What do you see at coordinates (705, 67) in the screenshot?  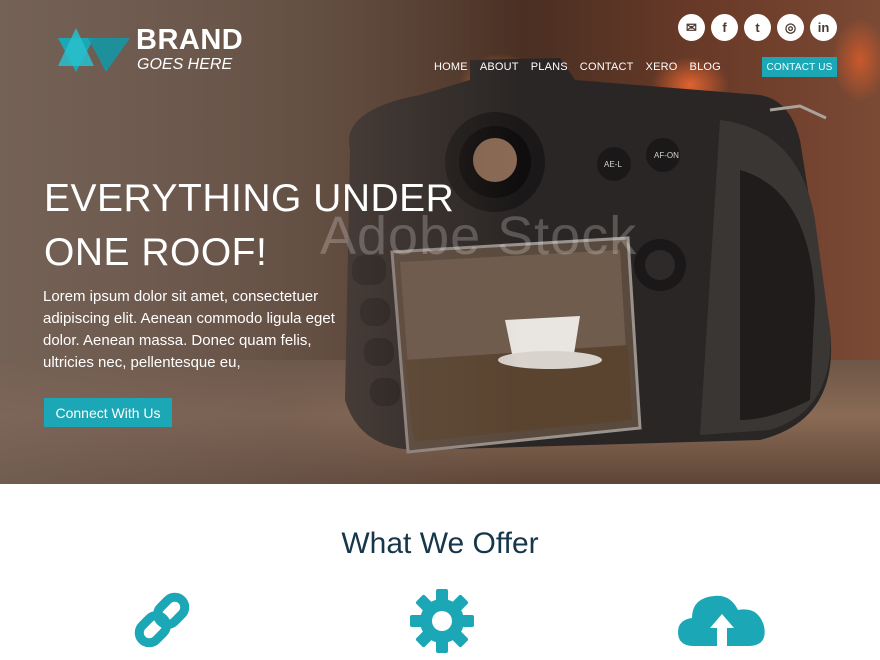 I see `nav-item-blog: BLOG` at bounding box center [705, 67].